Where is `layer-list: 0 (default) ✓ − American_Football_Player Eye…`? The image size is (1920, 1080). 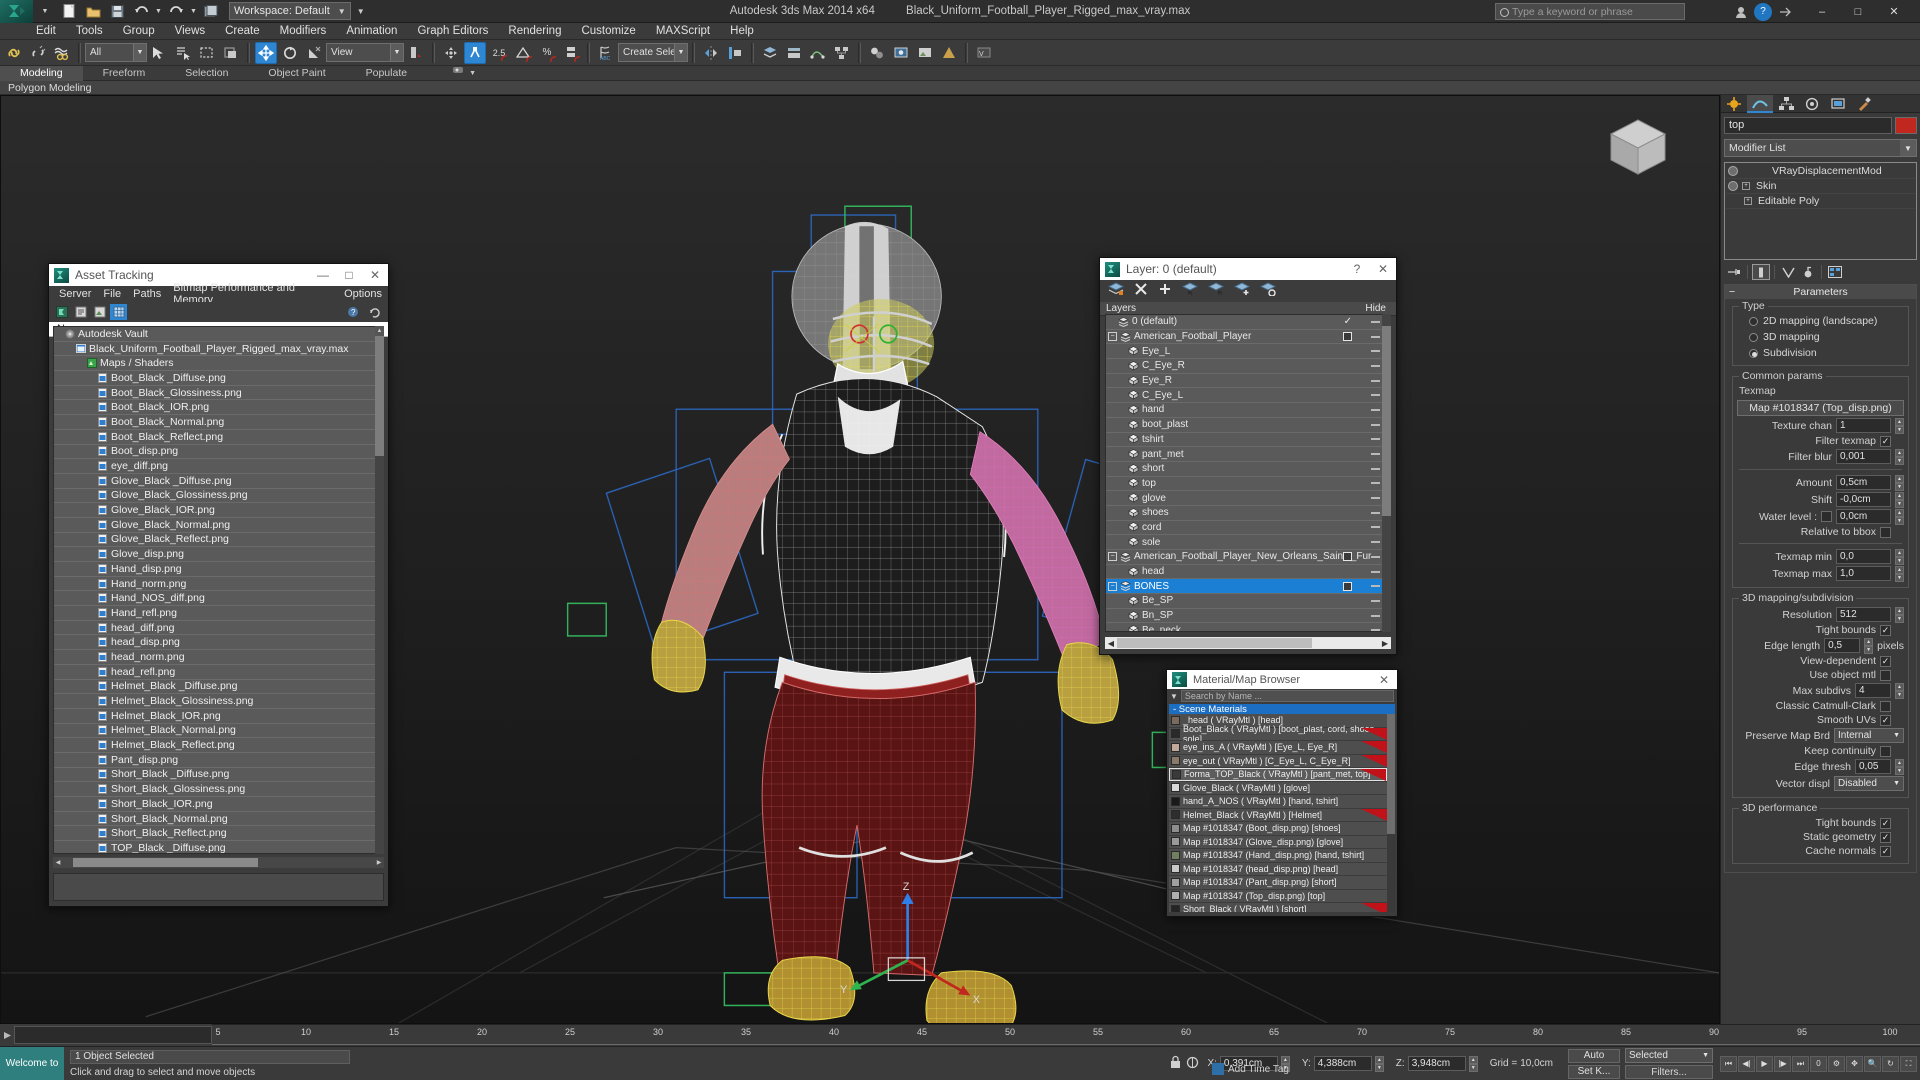
layer-list: 0 (default) ✓ − American_Football_Player Eye… is located at coordinates (1248, 473).